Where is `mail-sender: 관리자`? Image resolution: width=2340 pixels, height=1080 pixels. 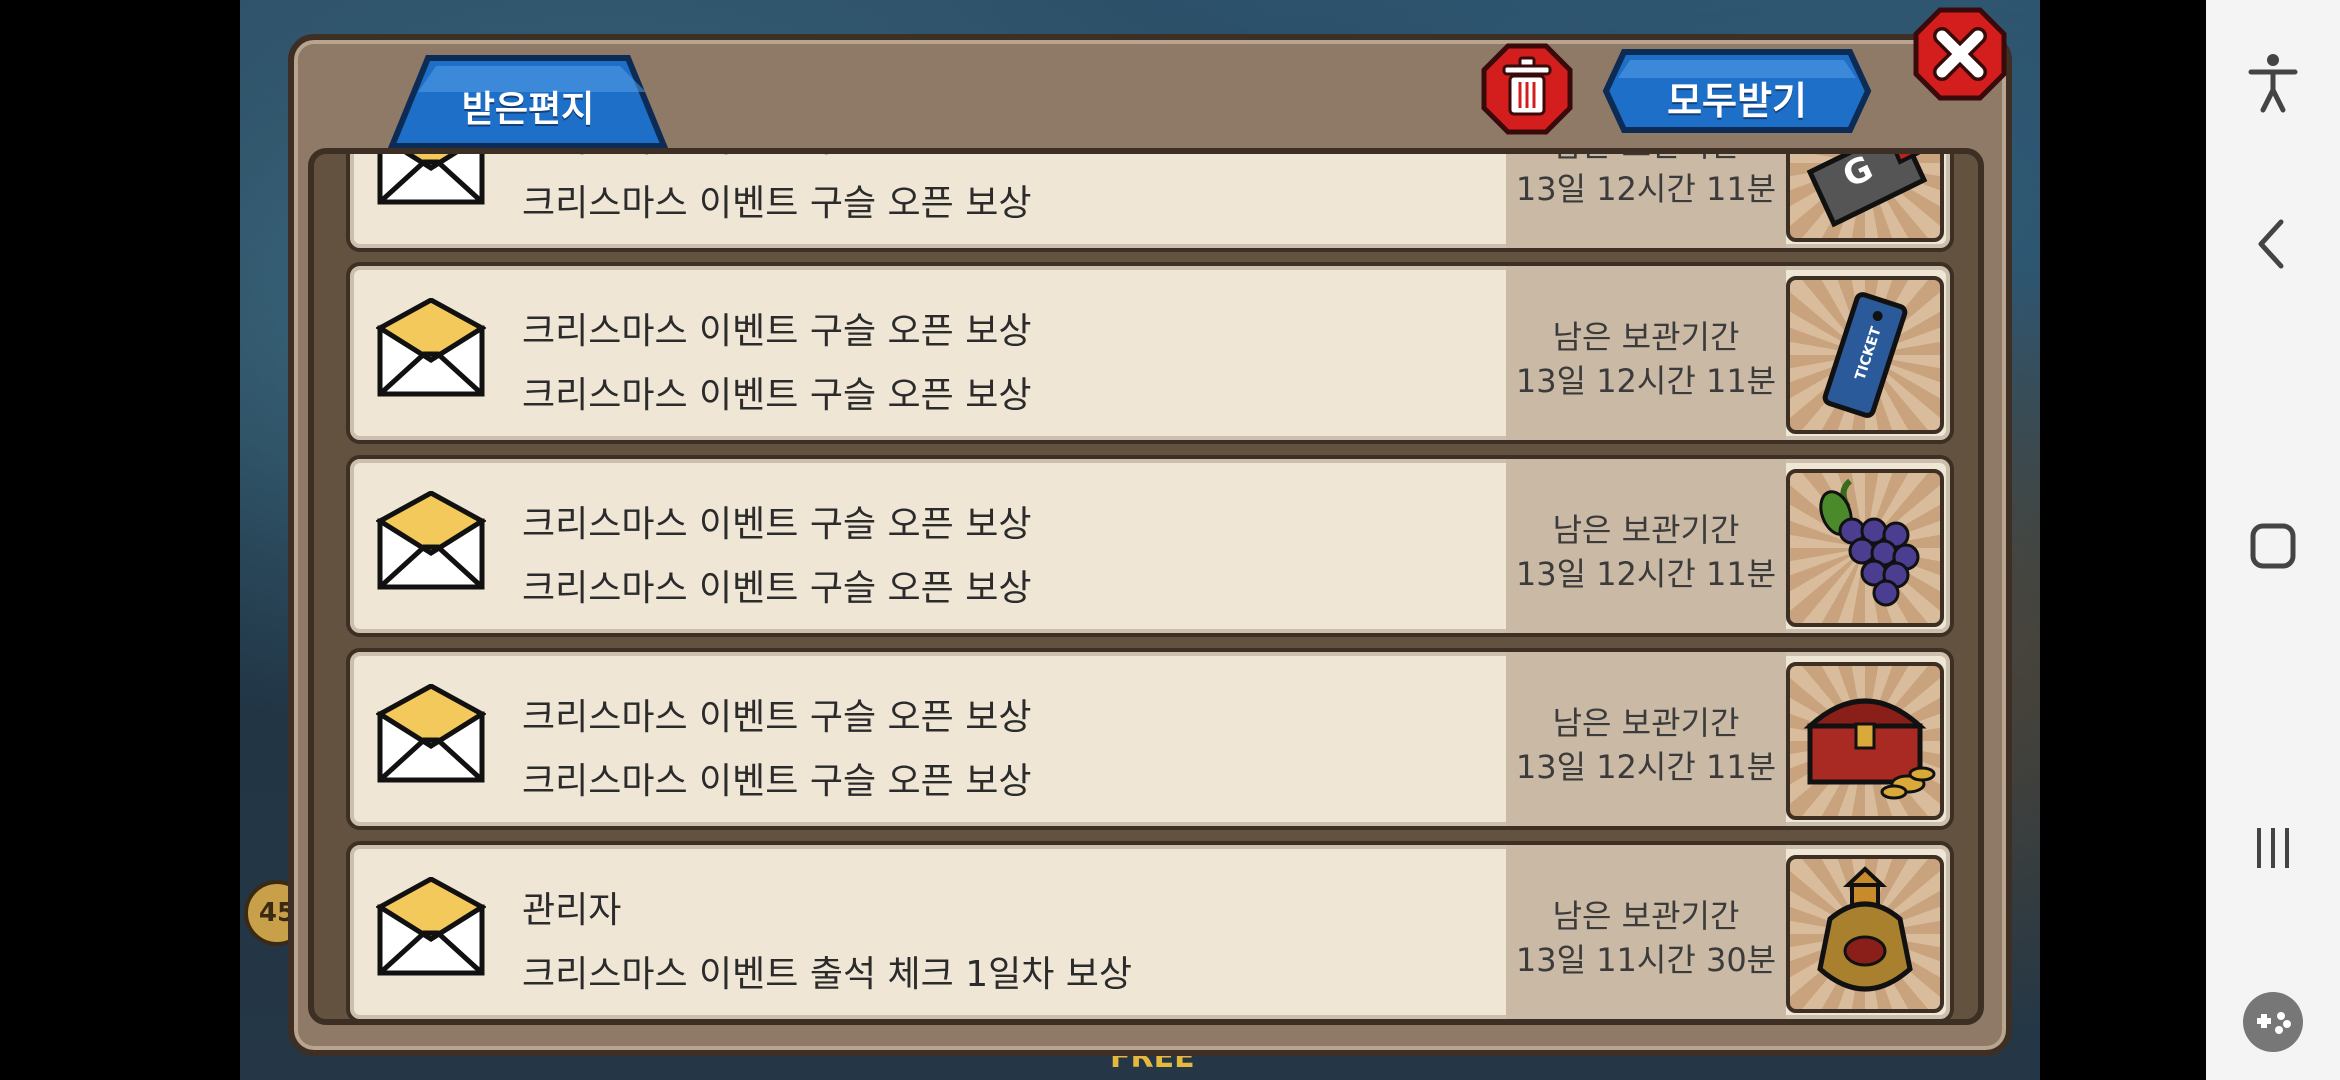 mail-sender: 관리자 is located at coordinates (572, 910).